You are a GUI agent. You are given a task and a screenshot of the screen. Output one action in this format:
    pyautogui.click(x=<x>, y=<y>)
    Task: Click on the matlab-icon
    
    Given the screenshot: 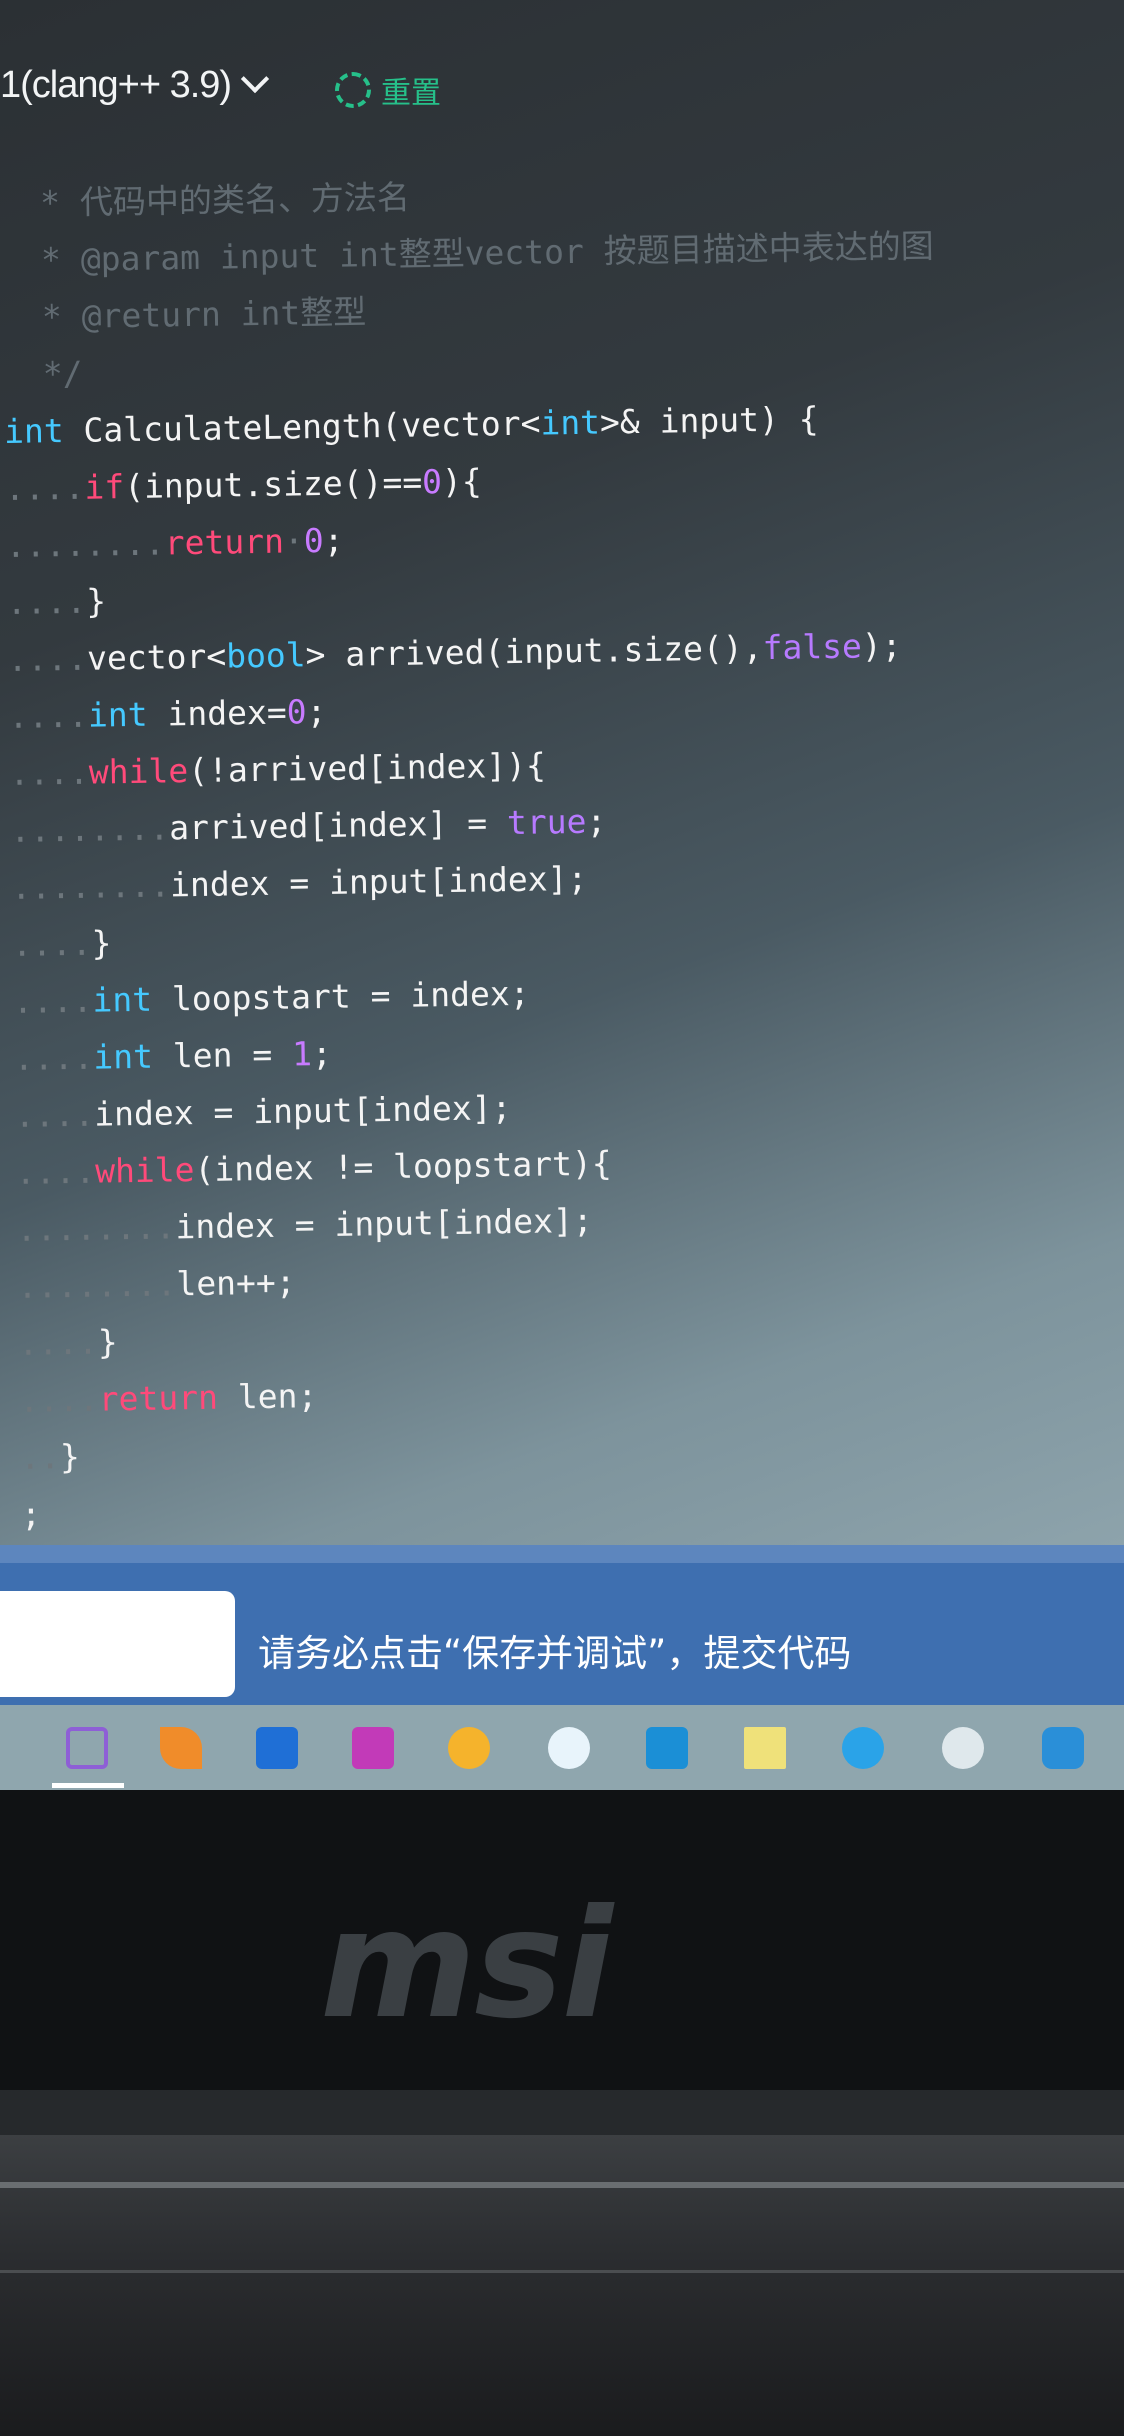 What is the action you would take?
    pyautogui.click(x=181, y=1748)
    